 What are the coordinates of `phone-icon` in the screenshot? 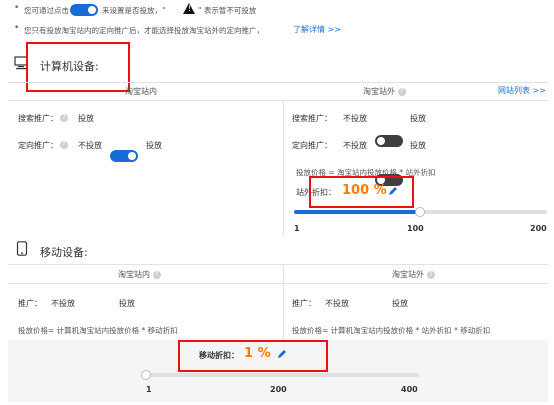 It's located at (22, 249).